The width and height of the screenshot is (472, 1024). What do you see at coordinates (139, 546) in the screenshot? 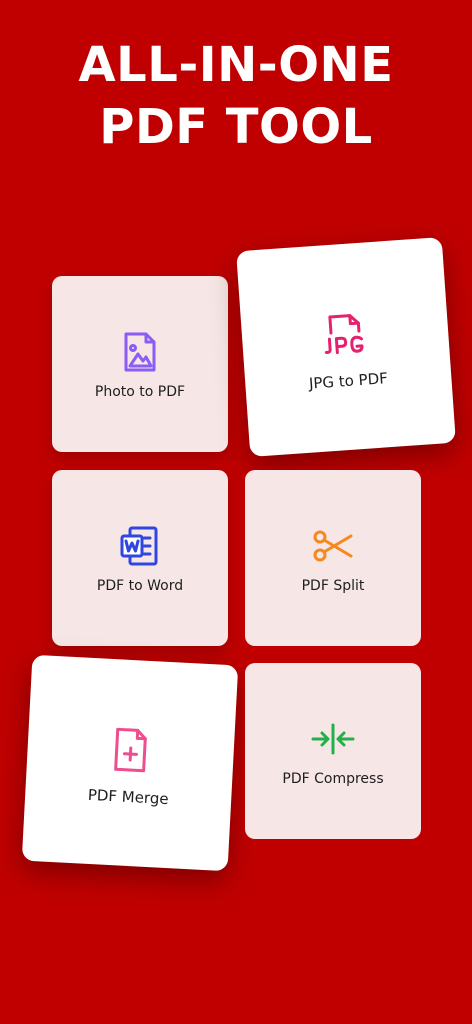
I see `word-icon` at bounding box center [139, 546].